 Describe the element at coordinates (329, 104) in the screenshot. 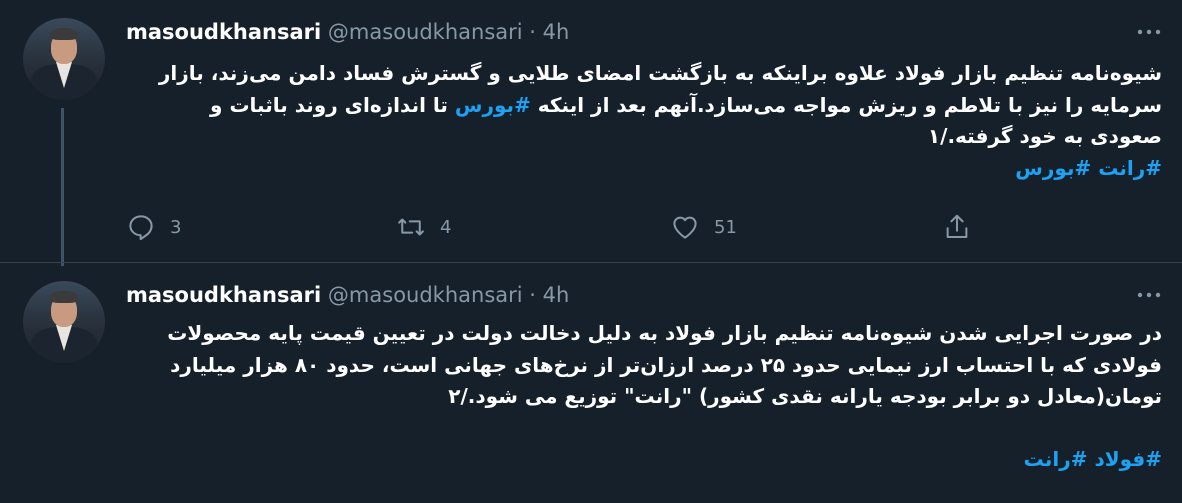

I see `tweet-text-fragment: تا اندازه‌ای روند باثبات و` at that location.